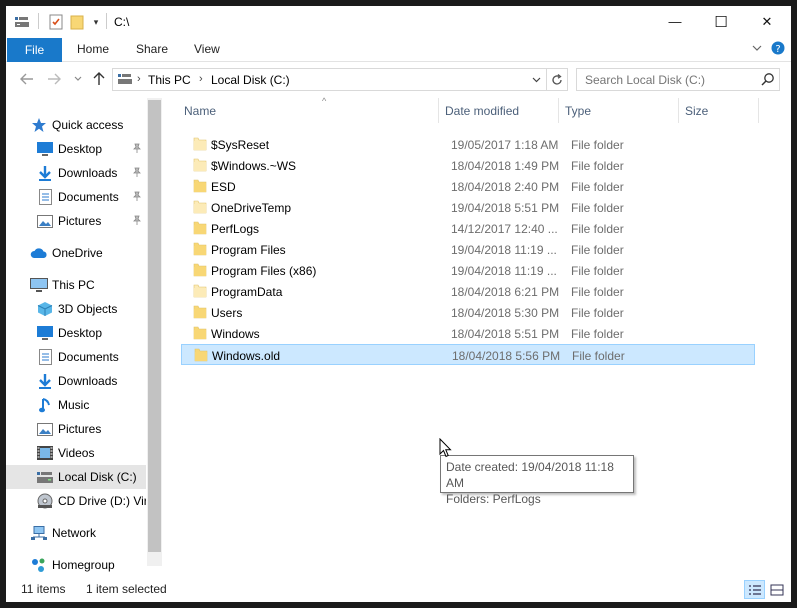 This screenshot has height=608, width=797. What do you see at coordinates (99, 79) in the screenshot?
I see `up-button` at bounding box center [99, 79].